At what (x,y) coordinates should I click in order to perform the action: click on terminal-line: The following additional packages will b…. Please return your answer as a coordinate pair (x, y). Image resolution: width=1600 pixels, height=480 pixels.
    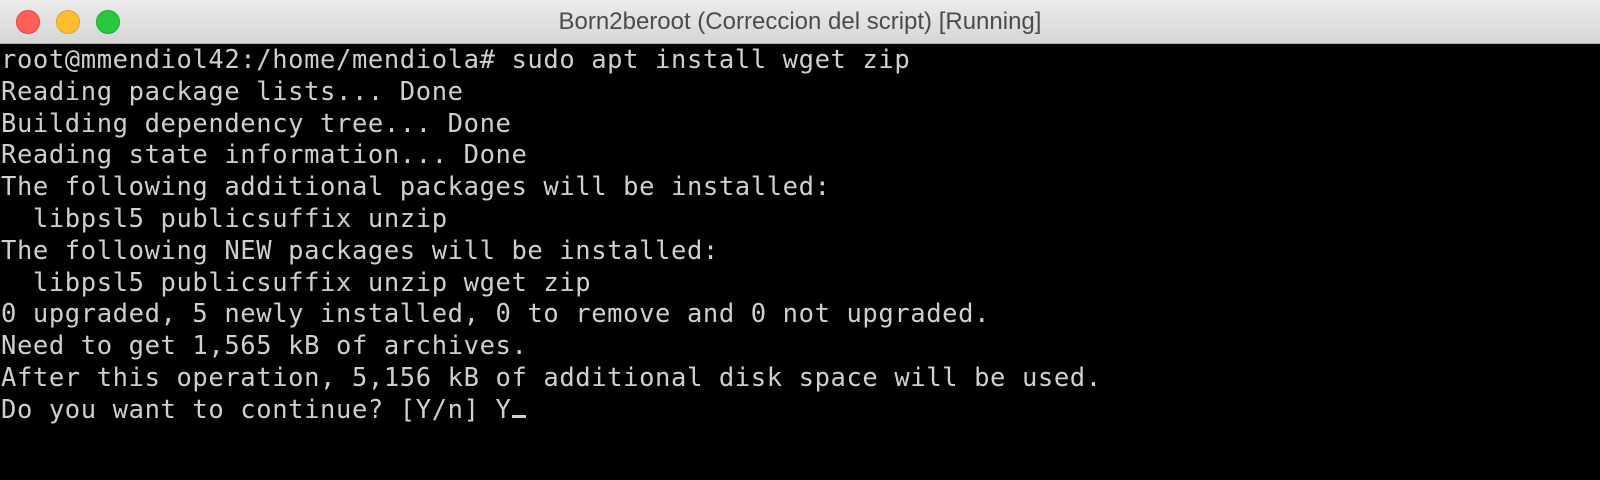
    Looking at the image, I should click on (416, 187).